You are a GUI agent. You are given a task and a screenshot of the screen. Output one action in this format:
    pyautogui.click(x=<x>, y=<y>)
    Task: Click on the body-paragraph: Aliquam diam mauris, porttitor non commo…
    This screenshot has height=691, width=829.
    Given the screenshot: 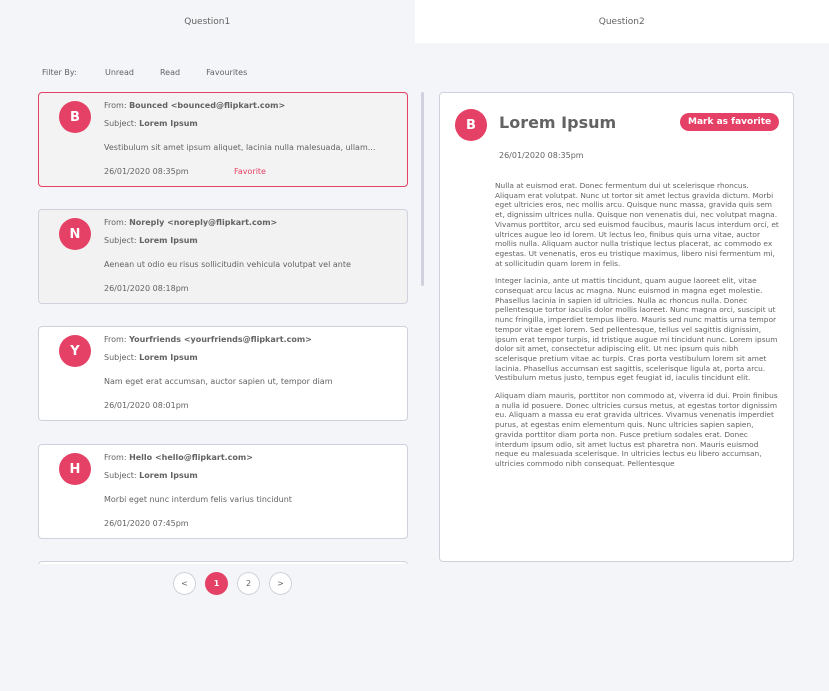 What is the action you would take?
    pyautogui.click(x=636, y=429)
    